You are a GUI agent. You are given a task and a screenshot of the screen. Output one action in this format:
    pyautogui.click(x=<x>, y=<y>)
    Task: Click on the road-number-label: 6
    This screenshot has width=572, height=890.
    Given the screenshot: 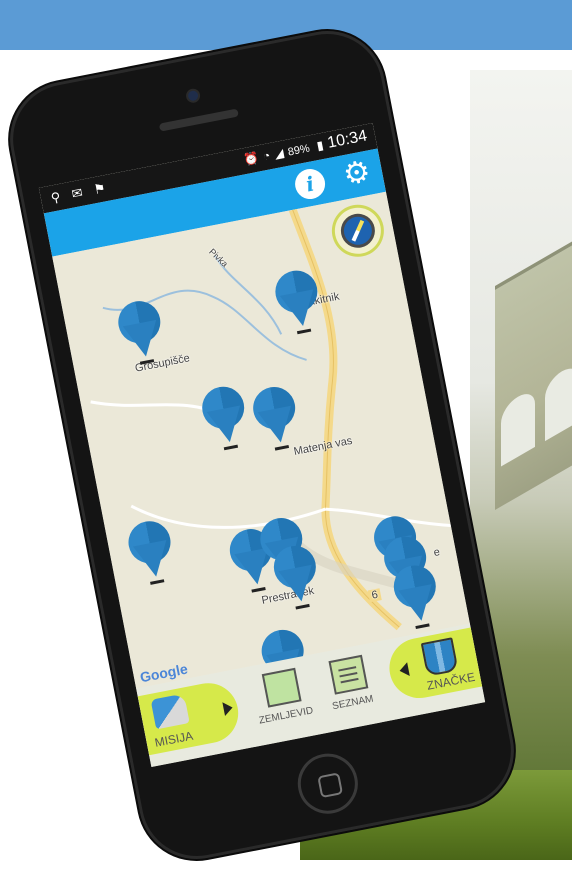 What is the action you would take?
    pyautogui.click(x=374, y=595)
    